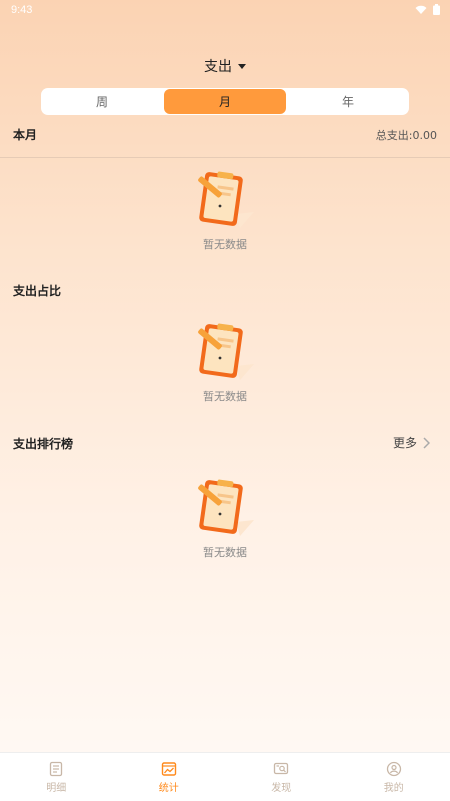 Image resolution: width=450 pixels, height=801 pixels. I want to click on monthly-empty-state: 暂无数据, so click(225, 211).